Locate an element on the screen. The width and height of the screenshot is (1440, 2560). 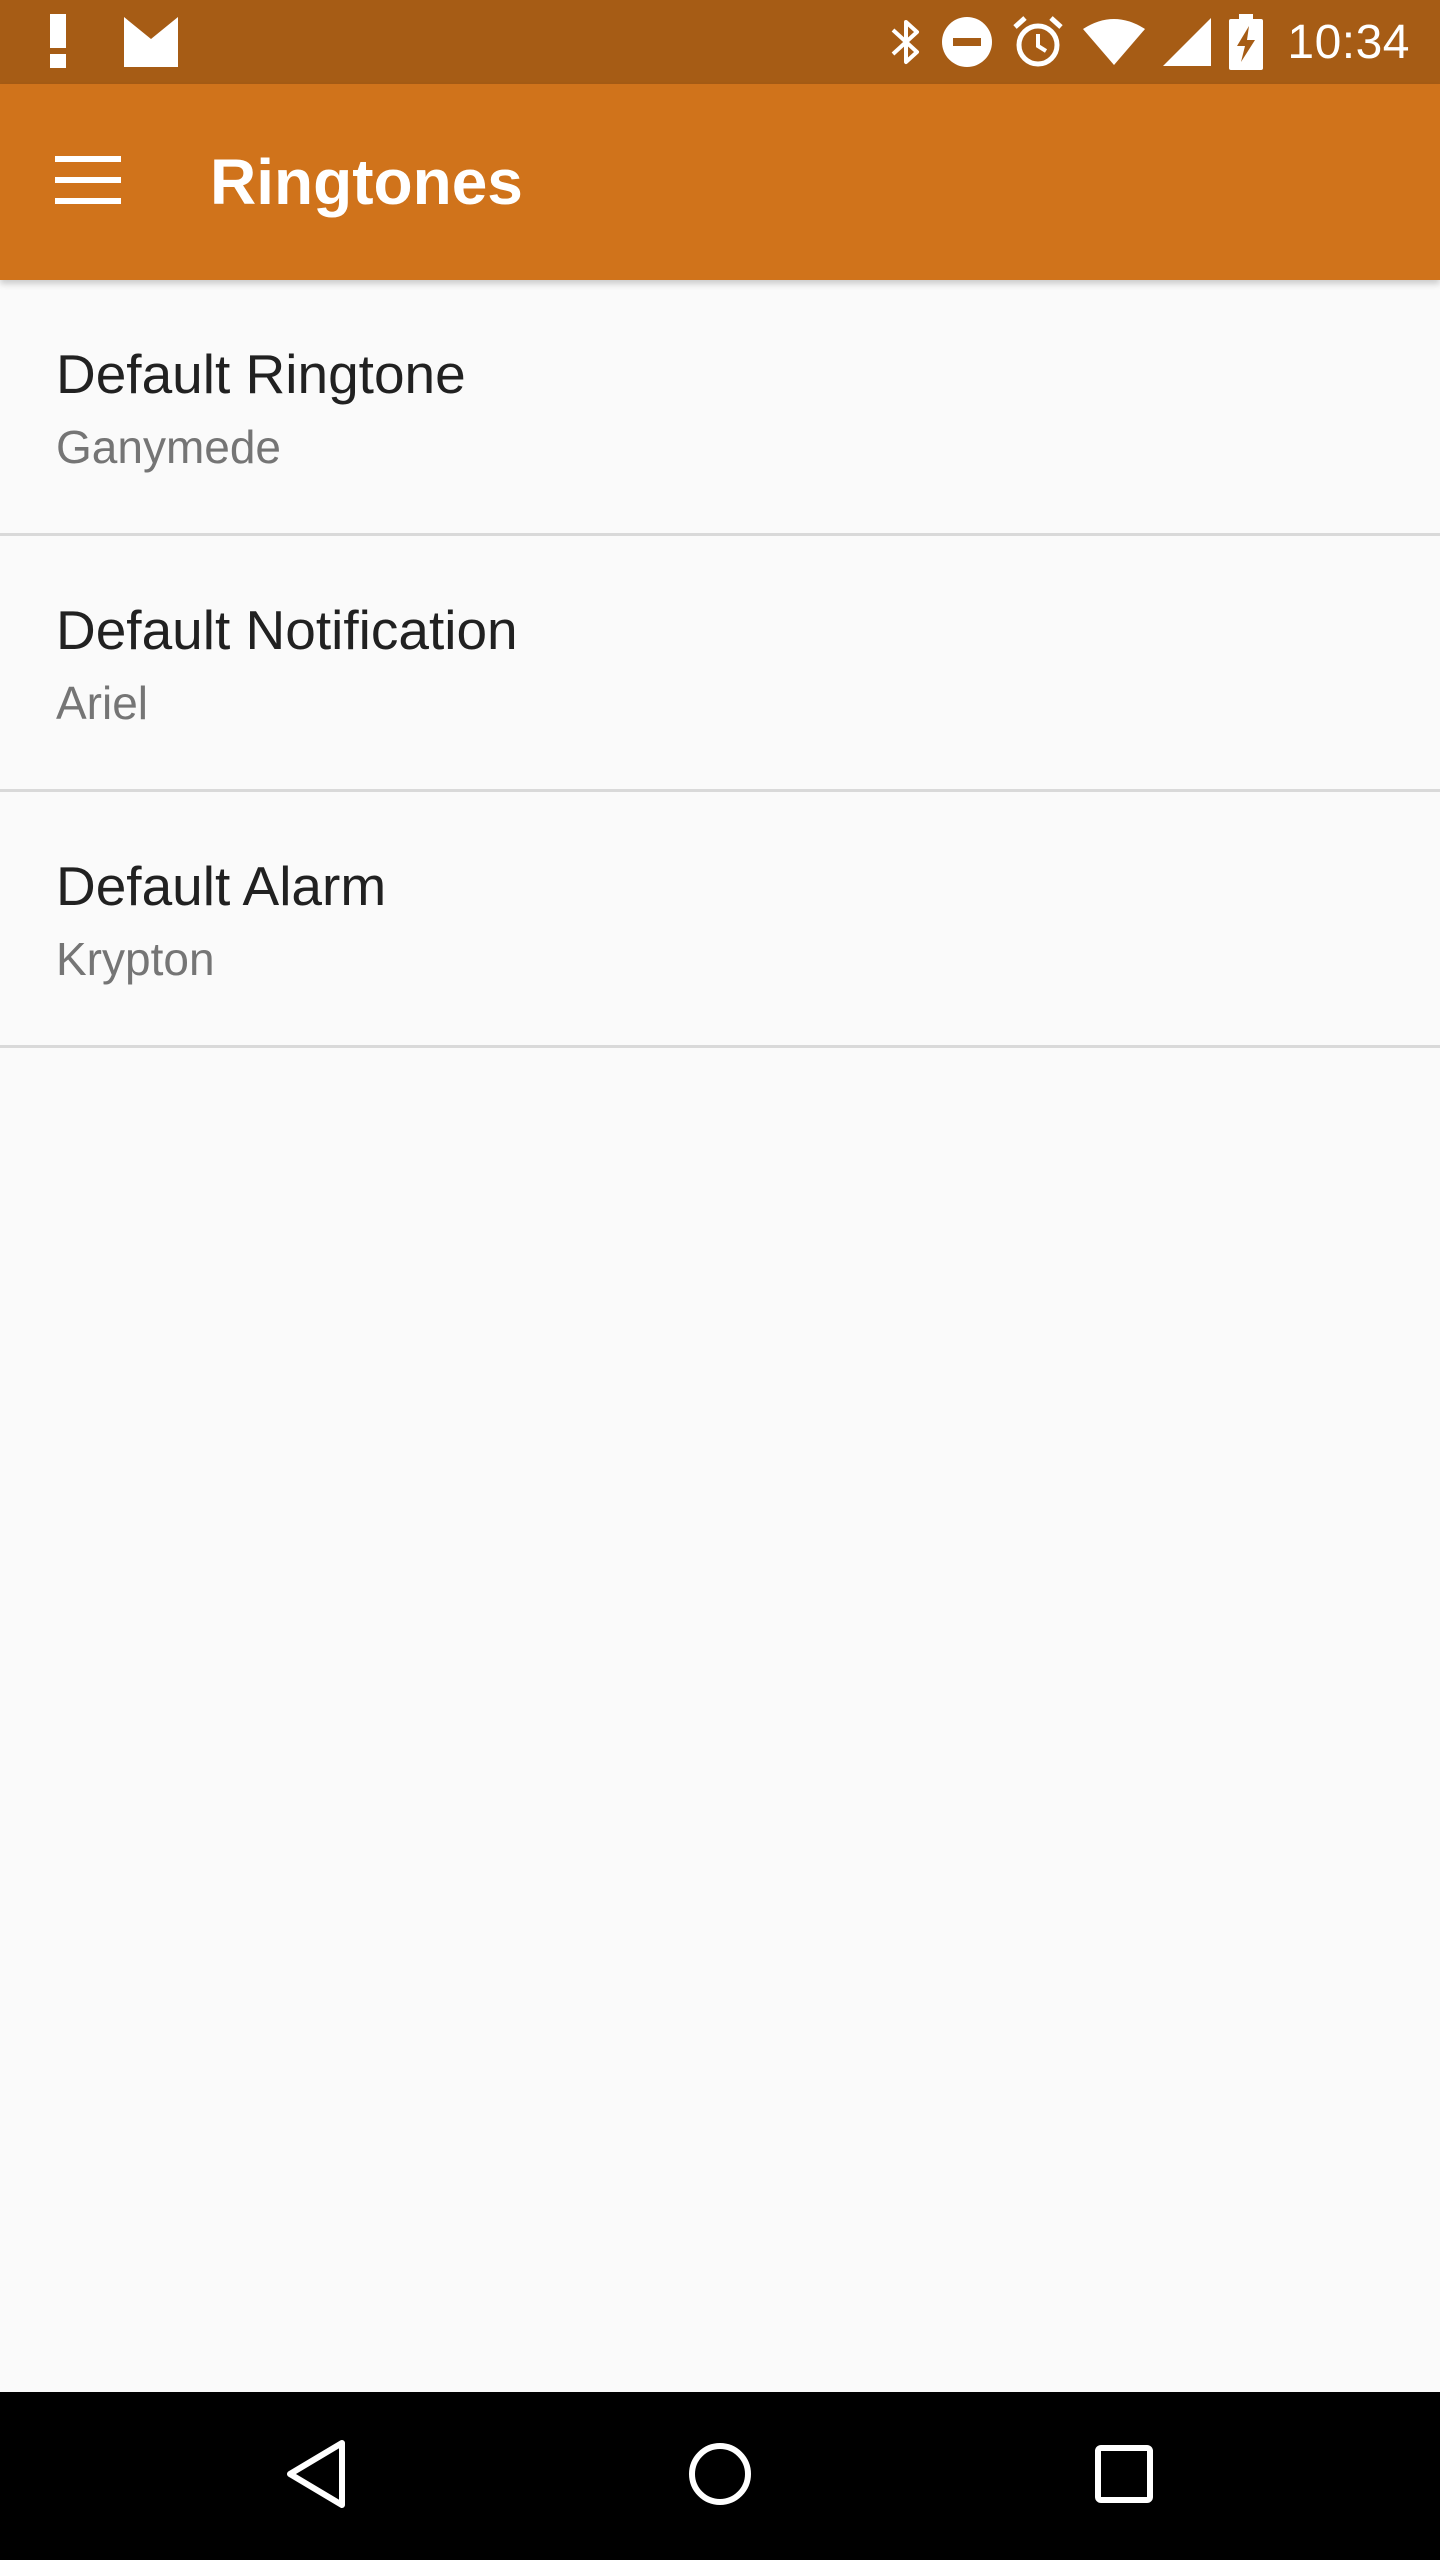
pref-item-default-notification: Default Notification Ariel is located at coordinates (720, 664).